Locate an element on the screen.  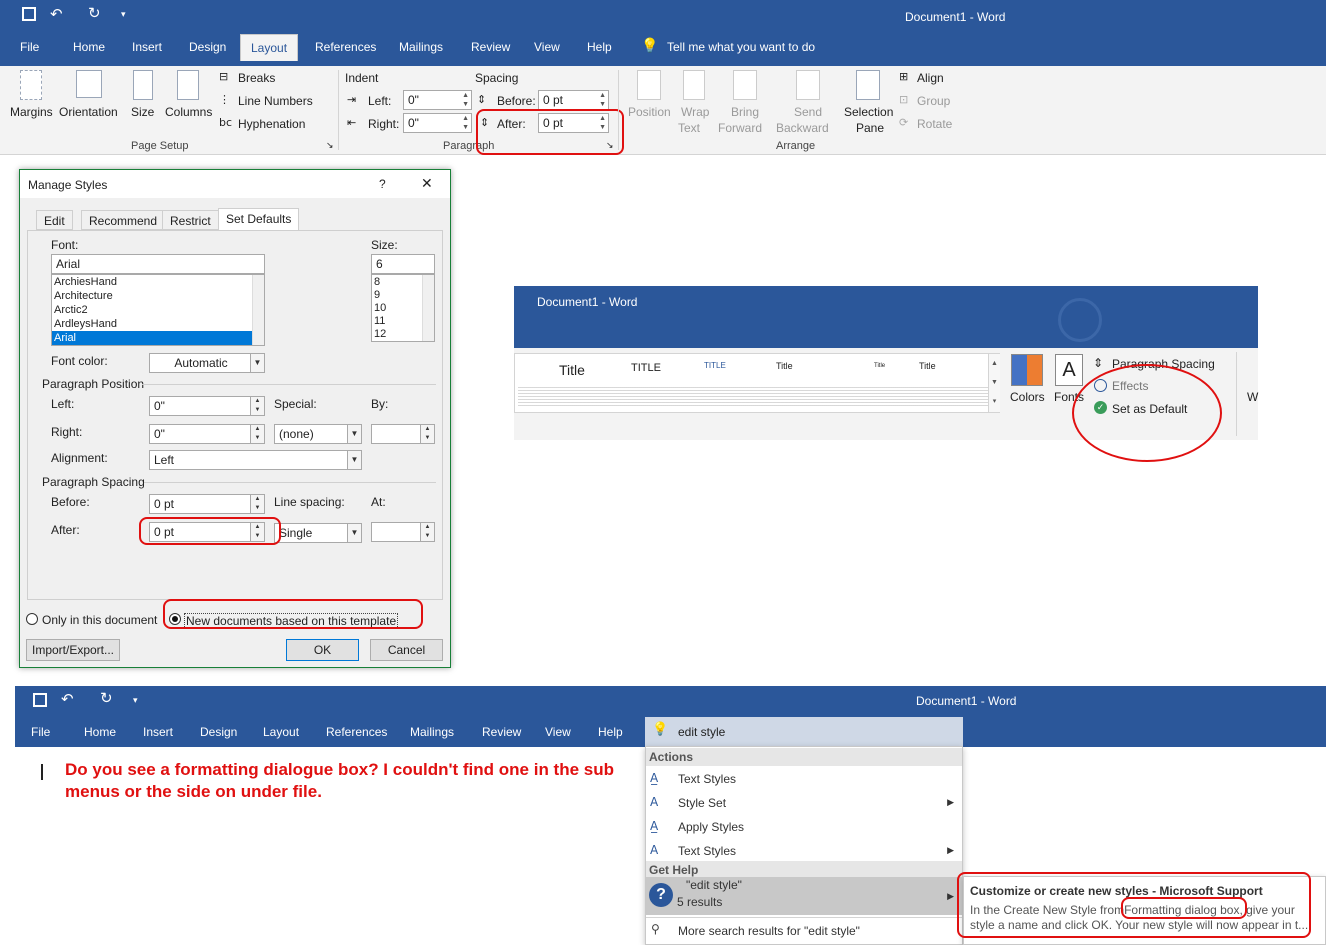
selection-pane-button-line2: Pane is located at coordinates (870, 128).